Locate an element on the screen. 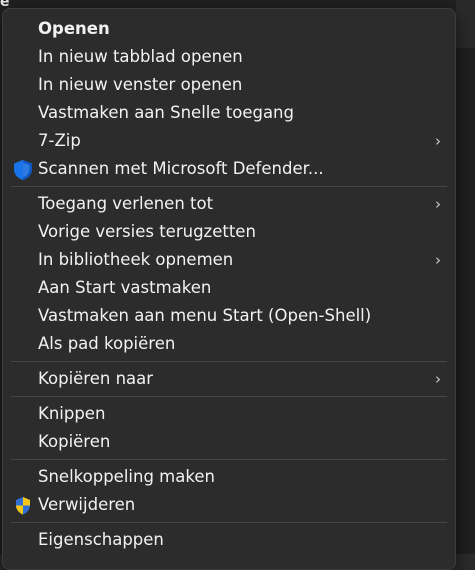  menu-item-pin-quick-access: Vastmaken aan Snelle toegang is located at coordinates (229, 113).